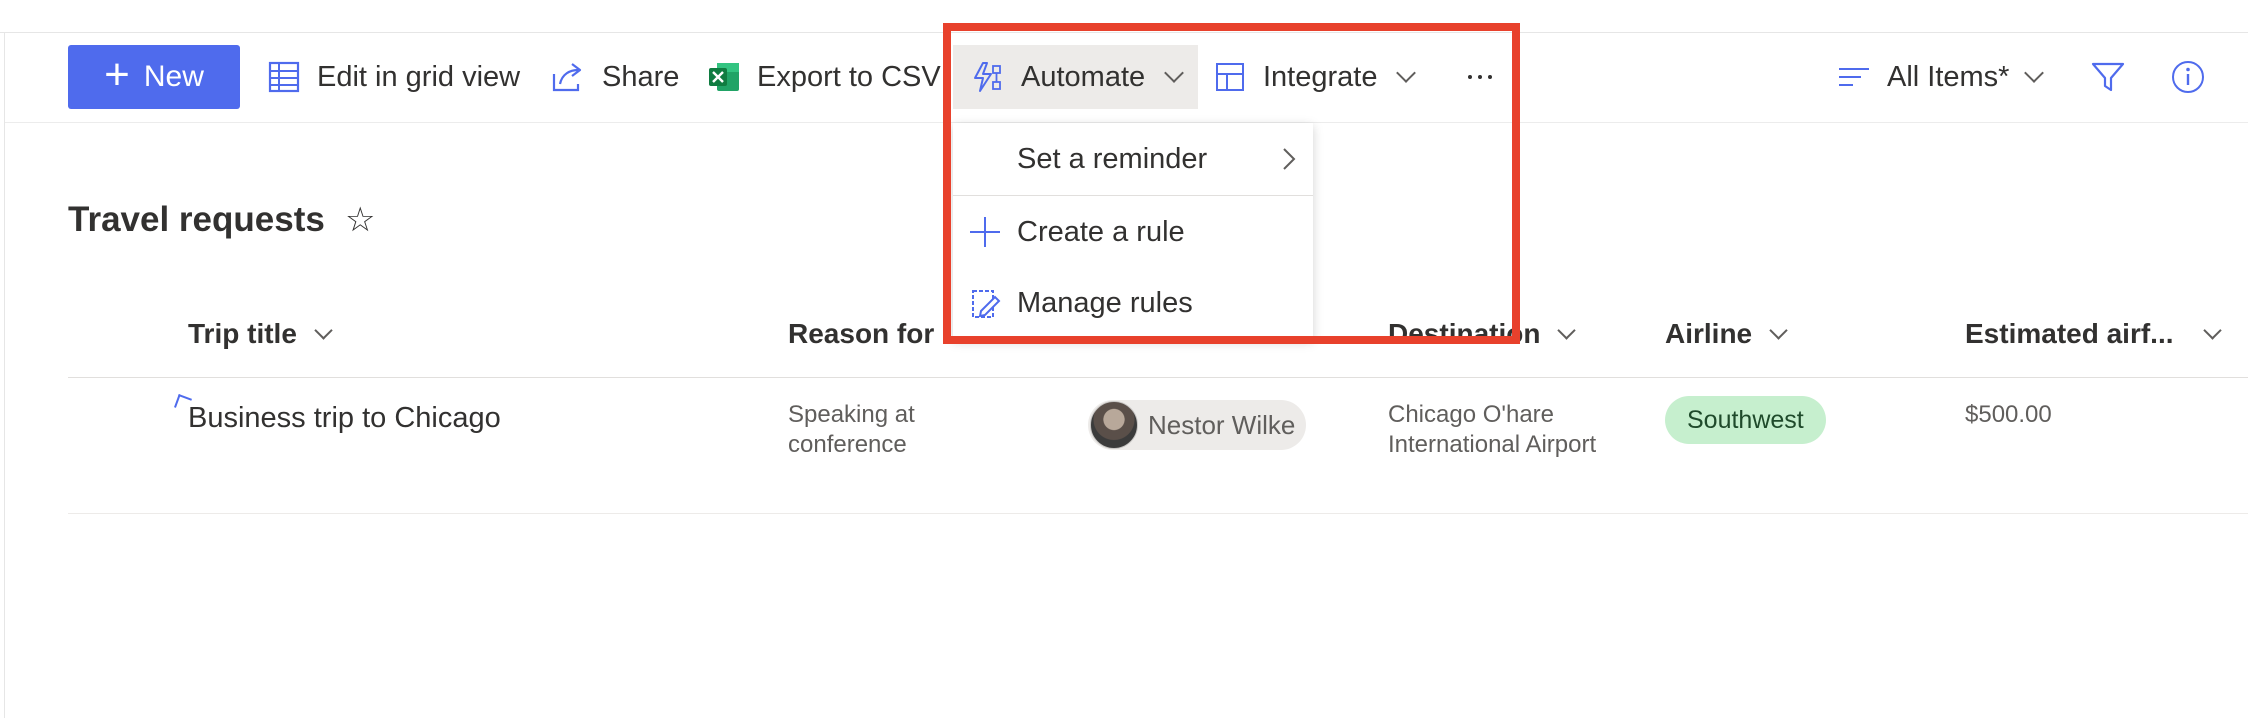 The image size is (2248, 718). Describe the element at coordinates (1105, 302) in the screenshot. I see `menu-item-label: Manage rules` at that location.